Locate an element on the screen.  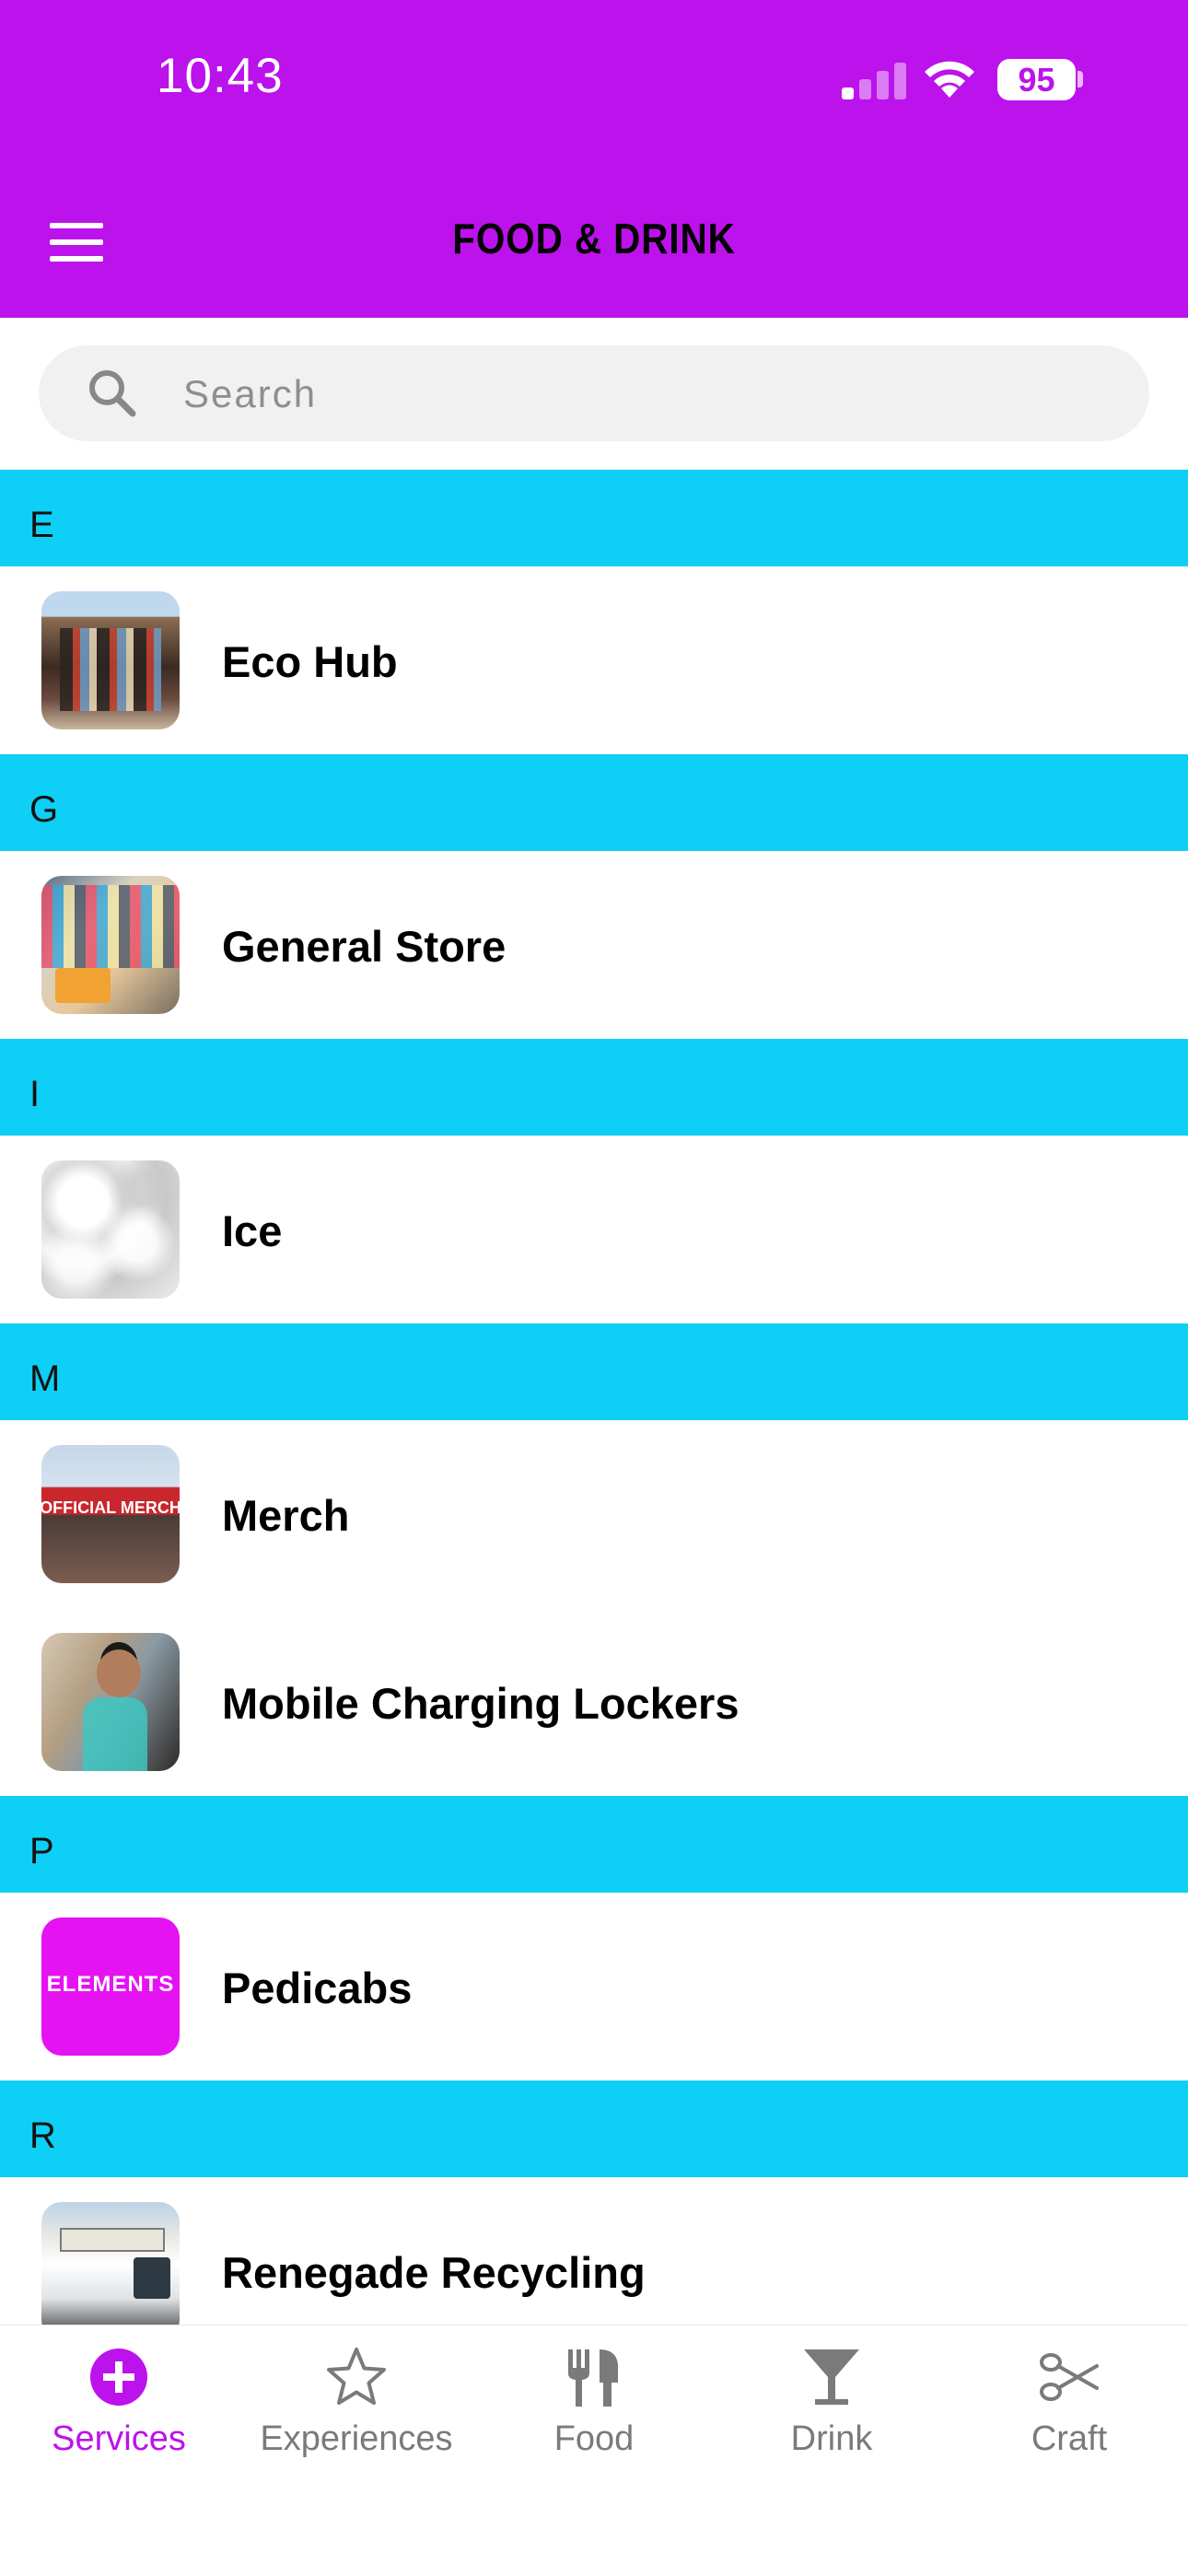
section-letter: M is located at coordinates (45, 1378).